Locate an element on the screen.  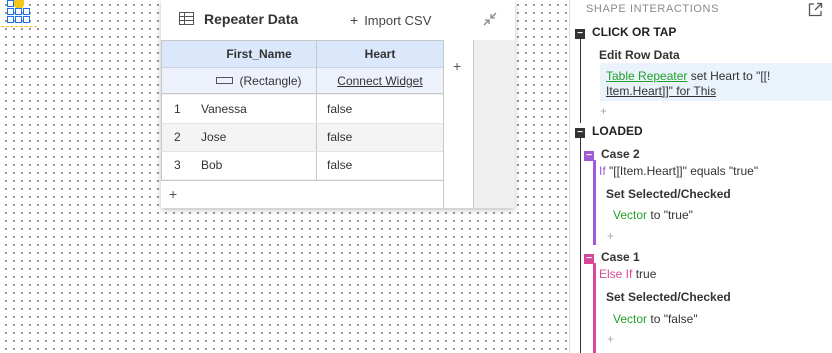
action-detail: Vector to "true" is located at coordinates (653, 215).